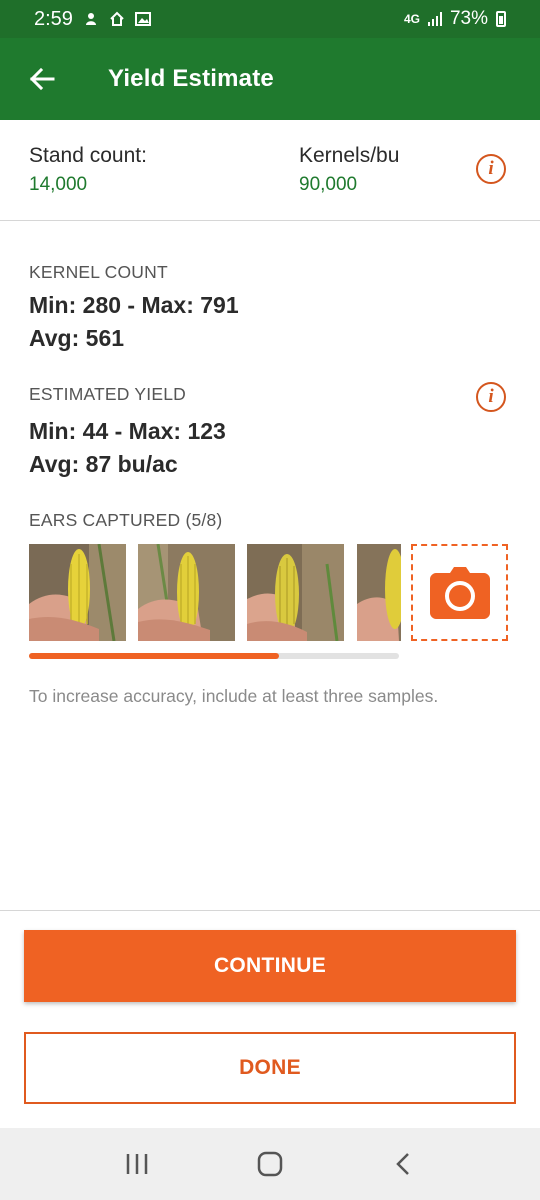  Describe the element at coordinates (127, 431) in the screenshot. I see `estimated-yield-range: Min: 44 - Max: 123` at that location.